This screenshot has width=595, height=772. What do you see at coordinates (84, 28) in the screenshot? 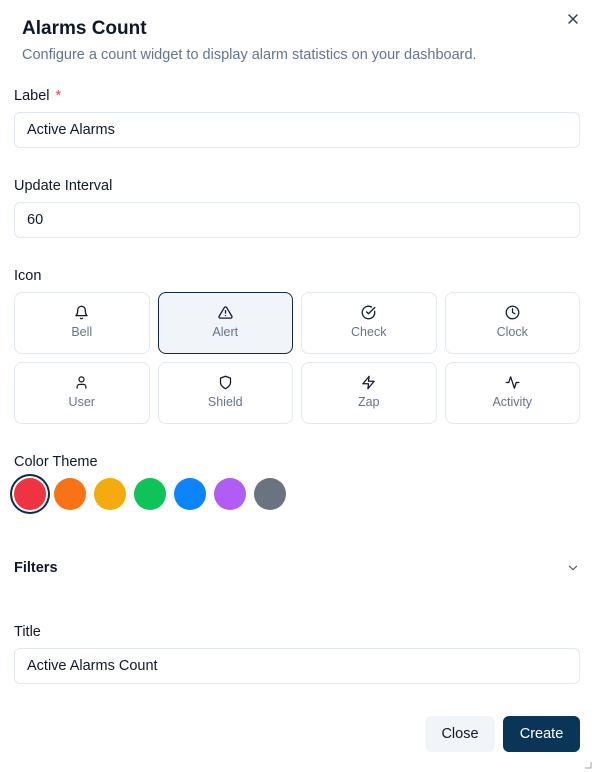
I see `dialog-title: Alarms Count` at bounding box center [84, 28].